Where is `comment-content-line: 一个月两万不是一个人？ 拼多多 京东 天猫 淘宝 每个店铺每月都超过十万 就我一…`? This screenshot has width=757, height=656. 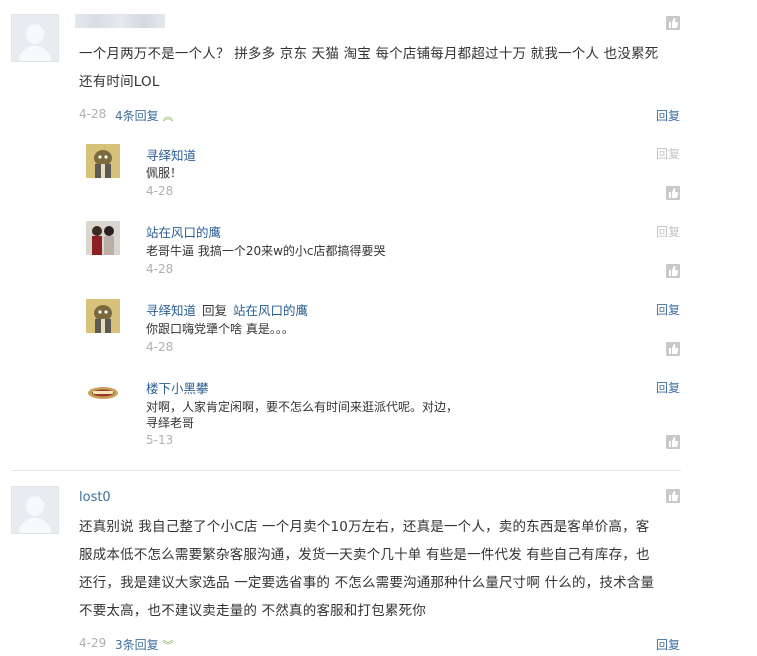 comment-content-line: 一个月两万不是一个人？ 拼多多 京东 天猫 淘宝 每个店铺每月都超过十万 就我一… is located at coordinates (369, 54).